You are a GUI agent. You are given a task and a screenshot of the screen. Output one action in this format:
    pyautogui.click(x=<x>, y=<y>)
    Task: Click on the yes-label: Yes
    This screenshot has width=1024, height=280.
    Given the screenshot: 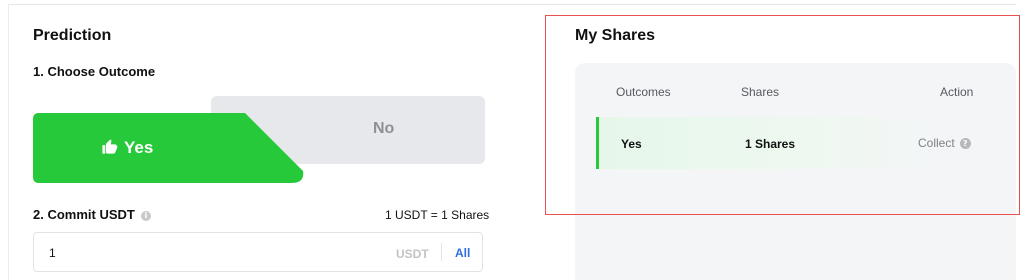 What is the action you would take?
    pyautogui.click(x=139, y=147)
    